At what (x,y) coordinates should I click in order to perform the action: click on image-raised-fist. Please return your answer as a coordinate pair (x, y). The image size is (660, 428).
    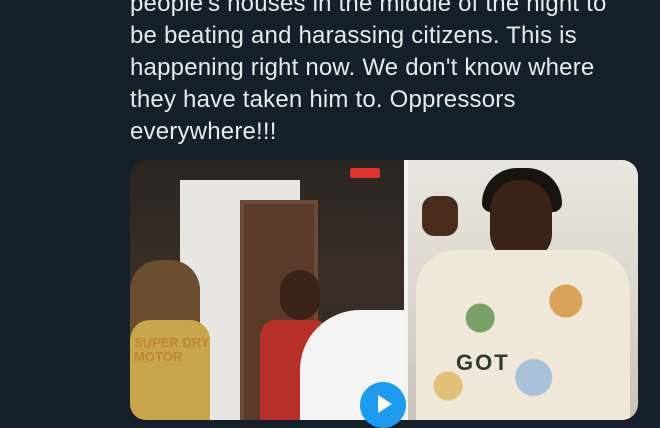
    Looking at the image, I should click on (440, 216).